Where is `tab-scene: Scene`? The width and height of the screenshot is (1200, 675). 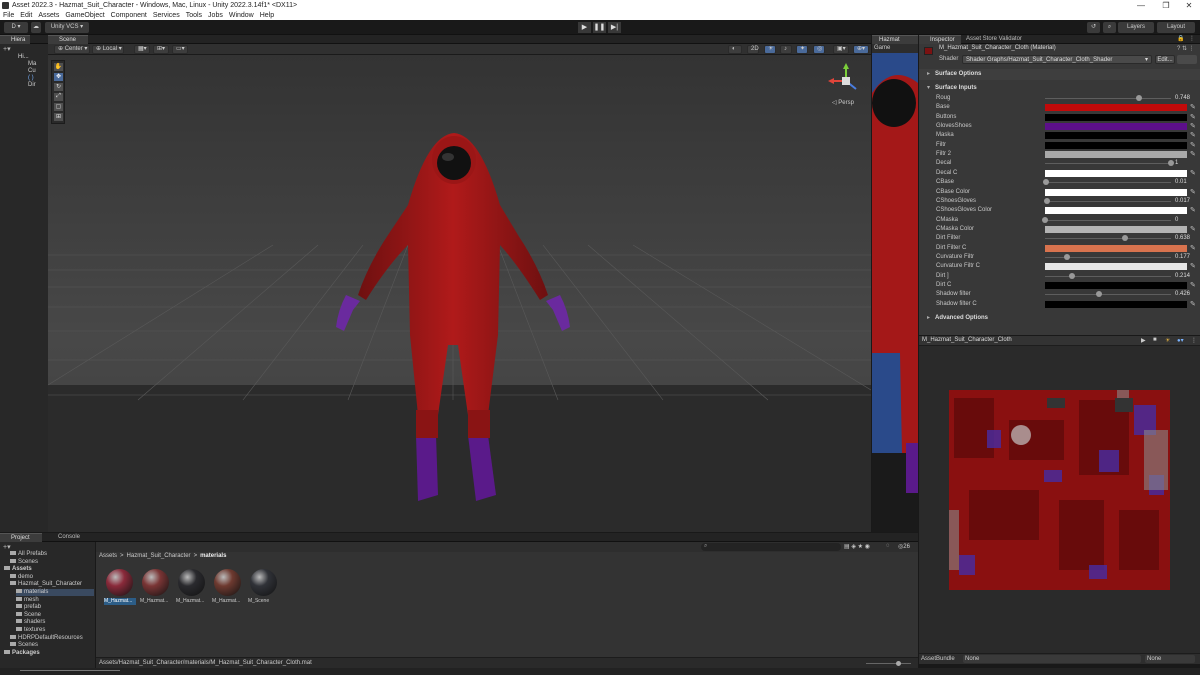 tab-scene: Scene is located at coordinates (68, 39).